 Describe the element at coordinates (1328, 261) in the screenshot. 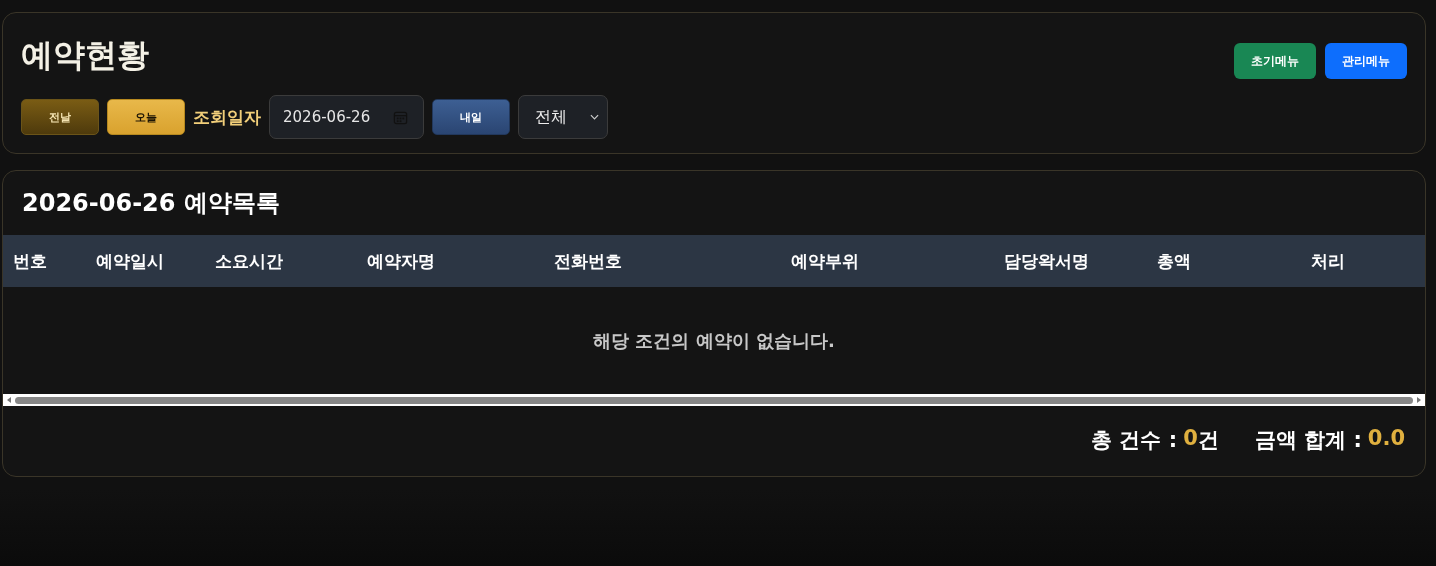

I see `column-header: 처리` at that location.